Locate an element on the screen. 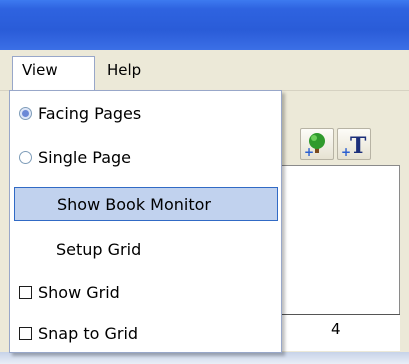  page-number: 4 is located at coordinates (336, 329).